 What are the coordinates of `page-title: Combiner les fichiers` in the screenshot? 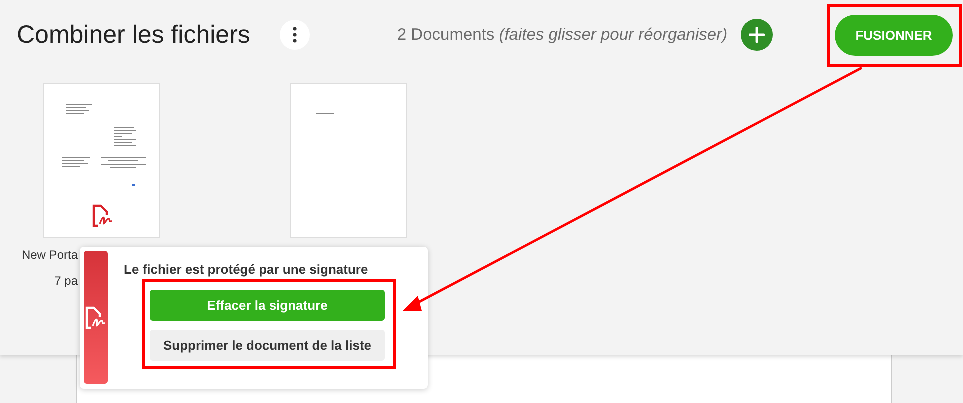 It's located at (133, 35).